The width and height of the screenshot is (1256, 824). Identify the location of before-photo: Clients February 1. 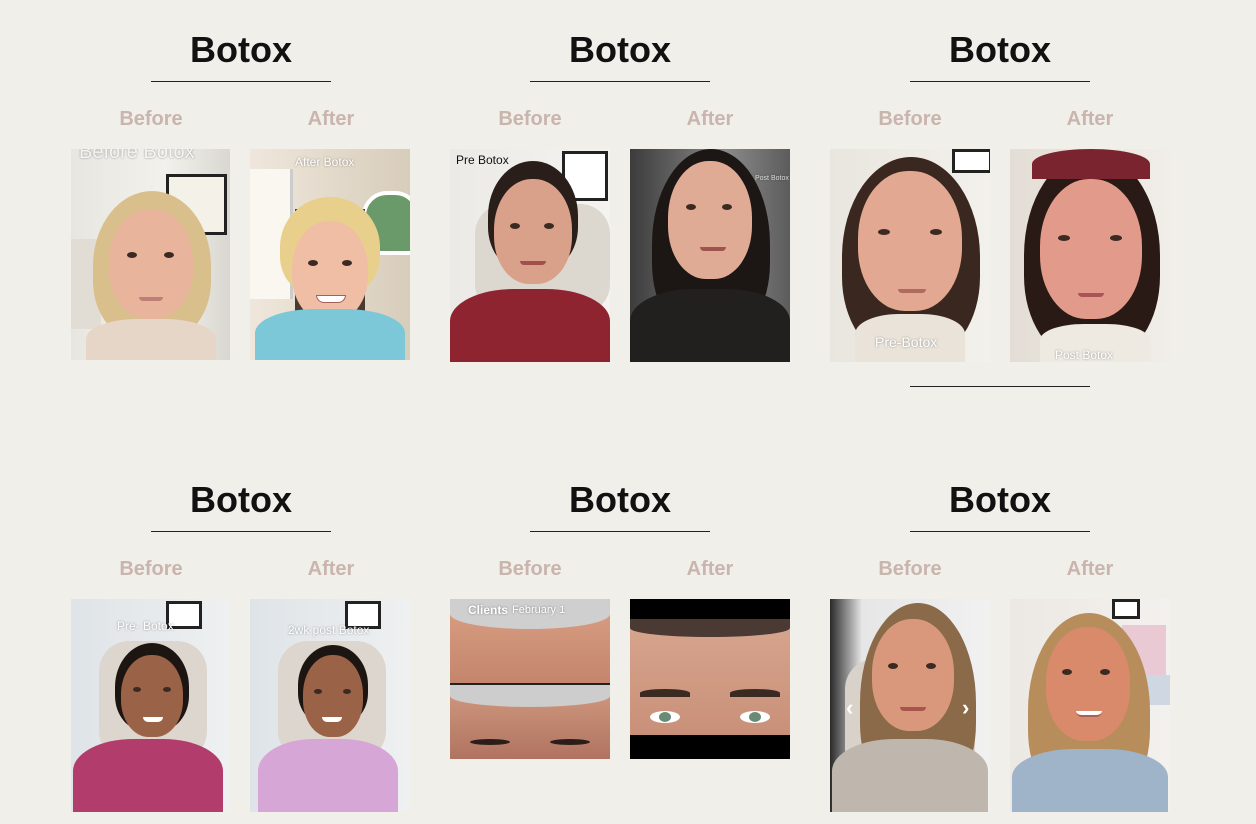
(530, 679).